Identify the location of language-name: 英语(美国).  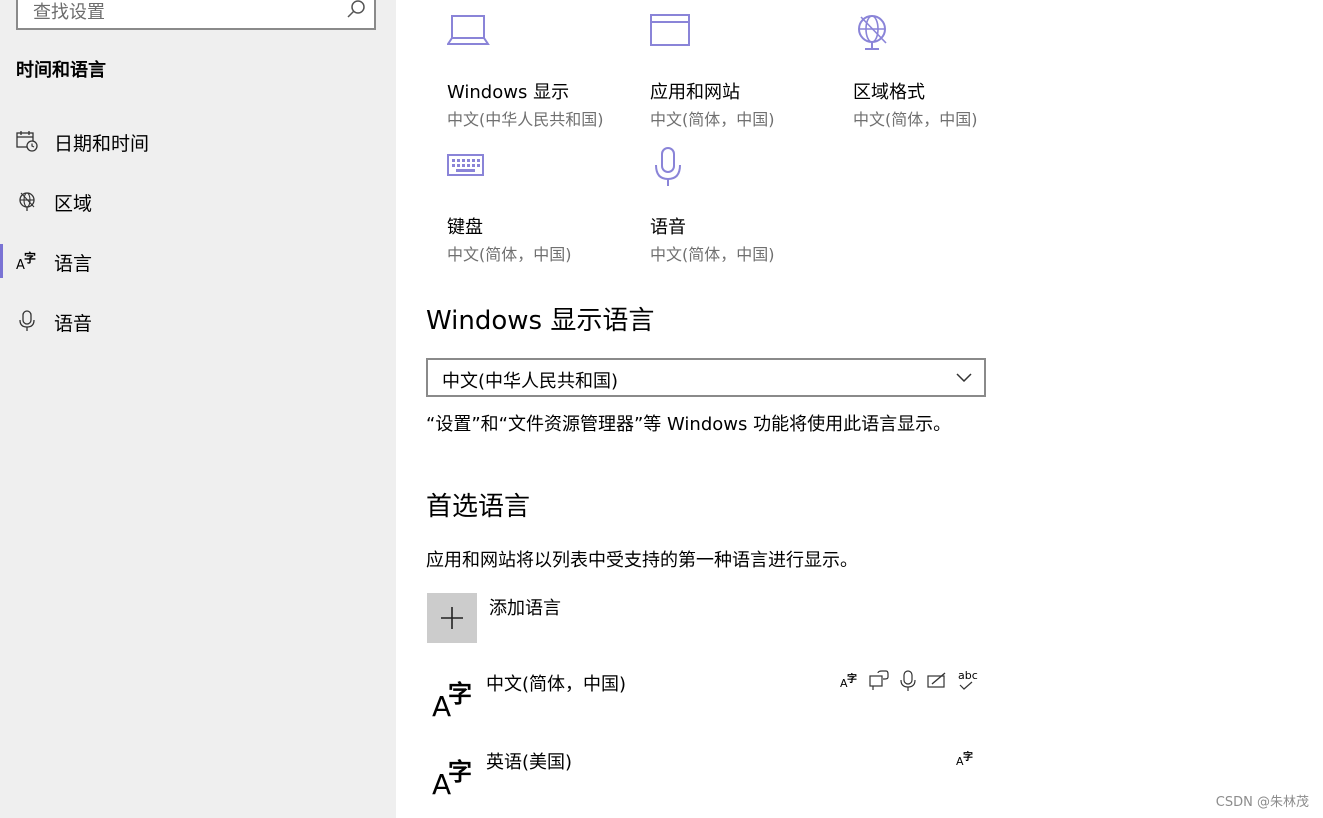
(529, 762).